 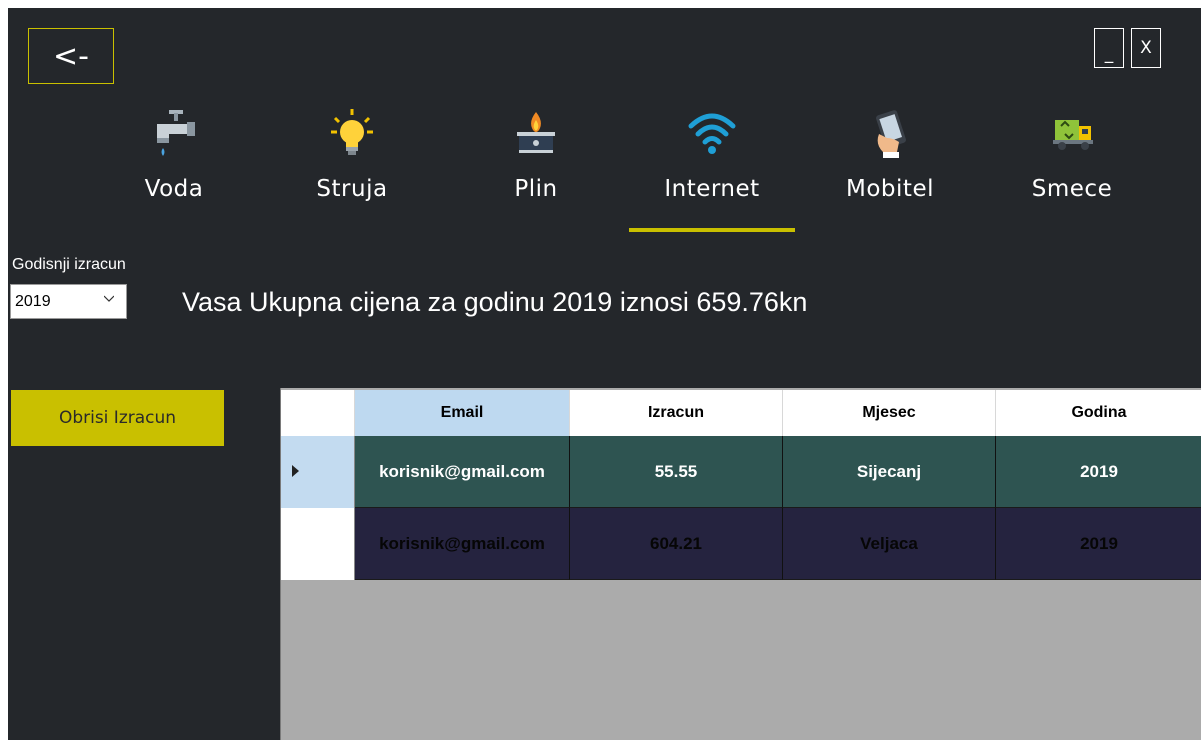 I want to click on nav-label-mobitel: Mobitel, so click(x=890, y=189).